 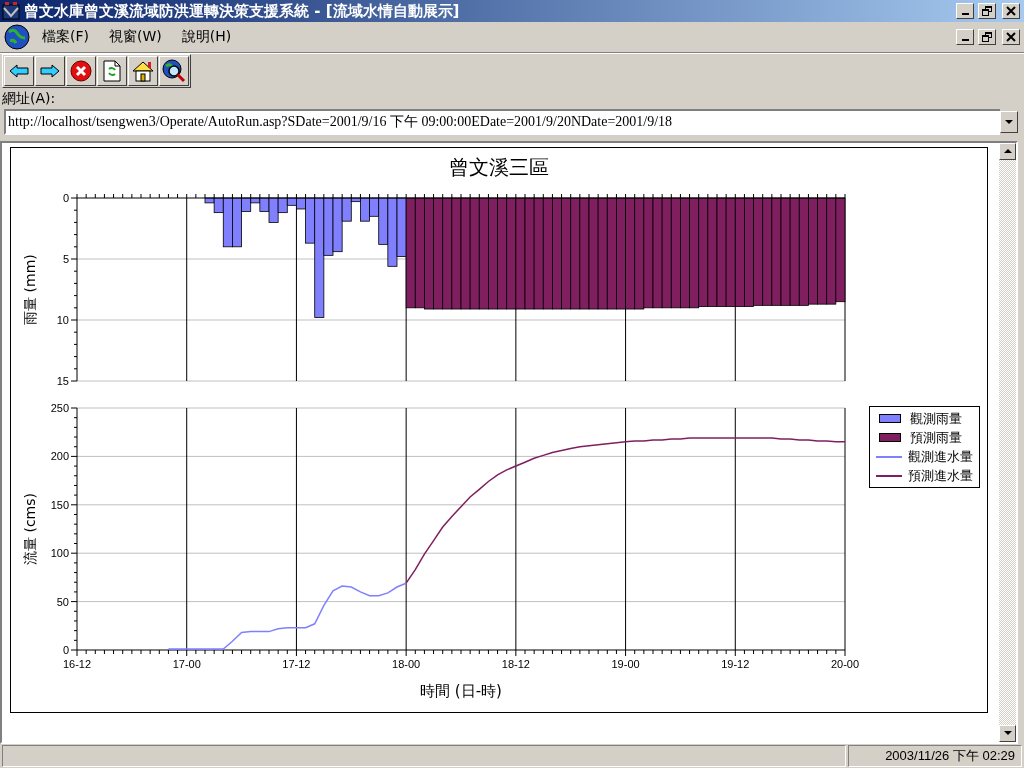 I want to click on tick-label: 5, so click(x=65, y=258).